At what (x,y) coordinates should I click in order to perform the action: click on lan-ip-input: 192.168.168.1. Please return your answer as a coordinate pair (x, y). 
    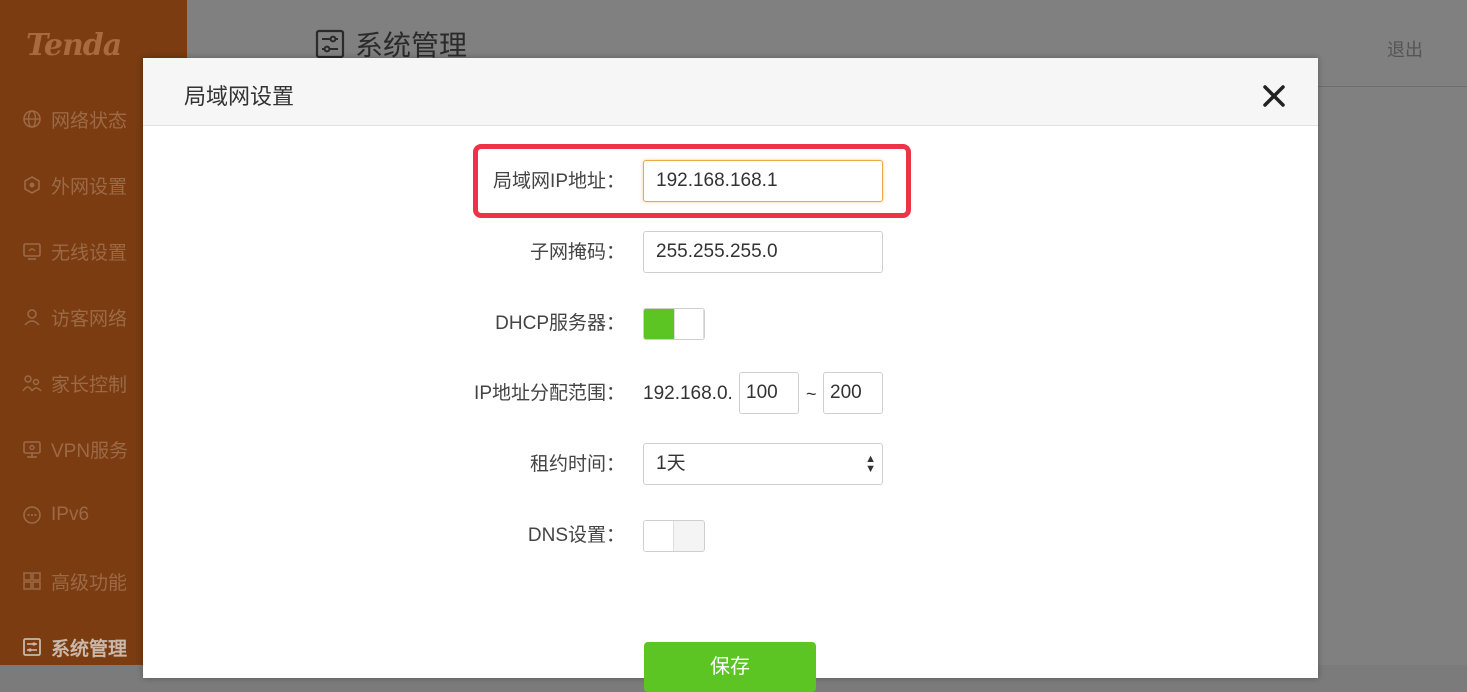
    Looking at the image, I should click on (763, 181).